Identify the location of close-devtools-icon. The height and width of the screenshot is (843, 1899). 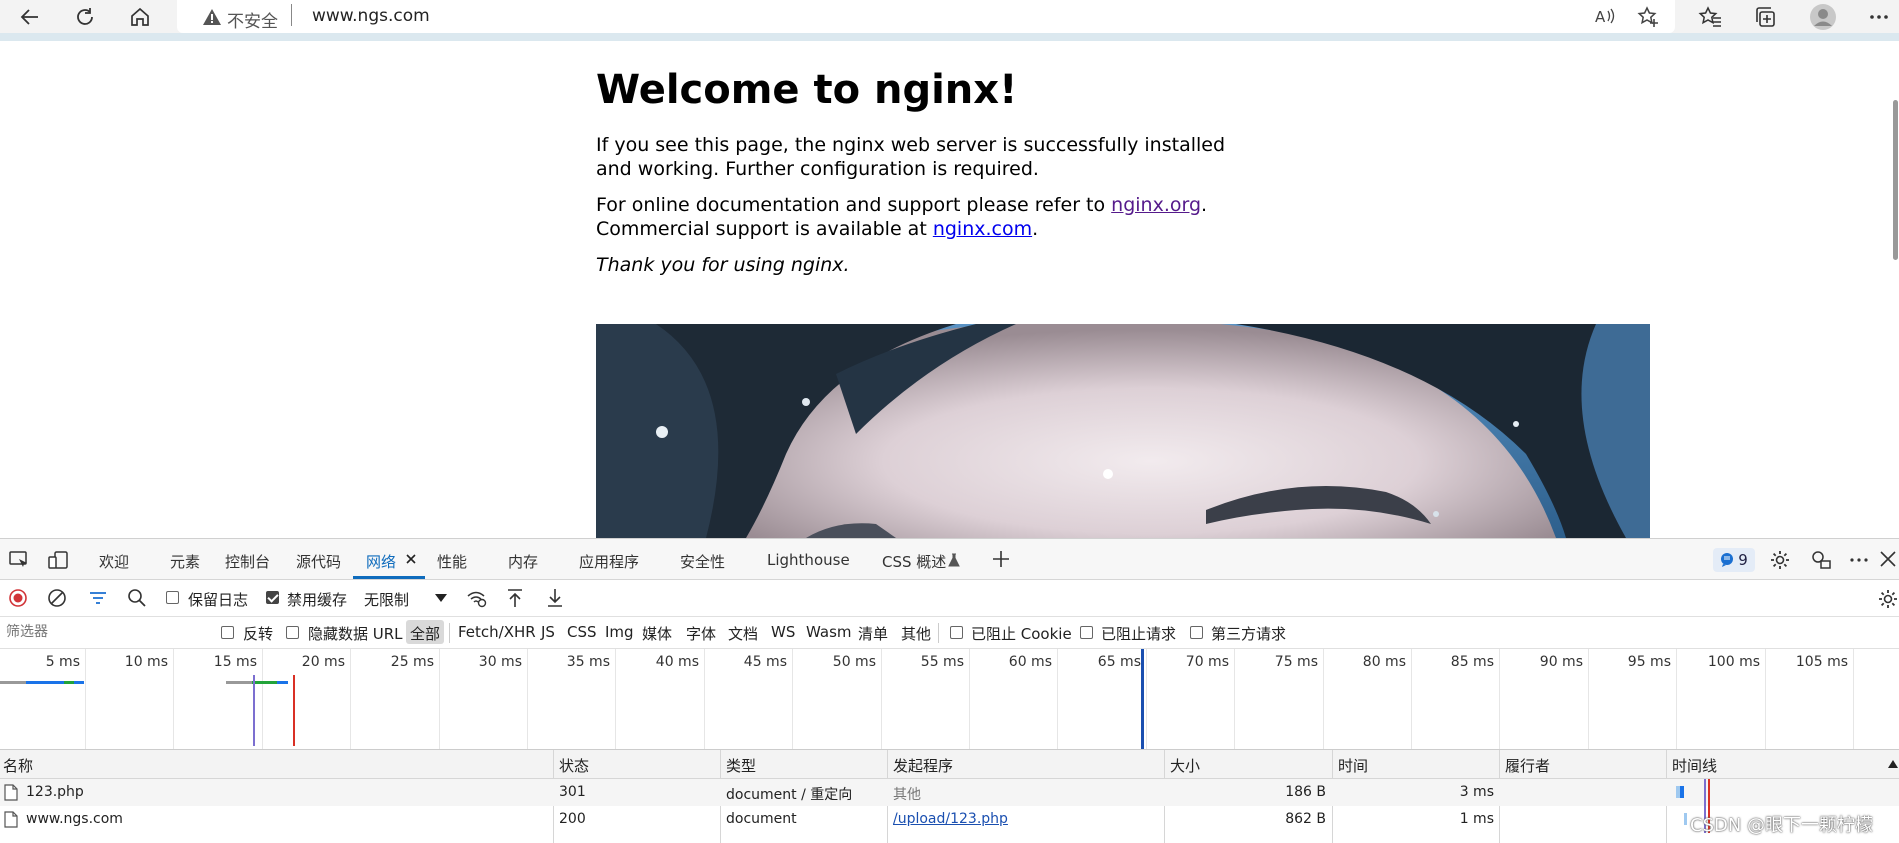
(1888, 559).